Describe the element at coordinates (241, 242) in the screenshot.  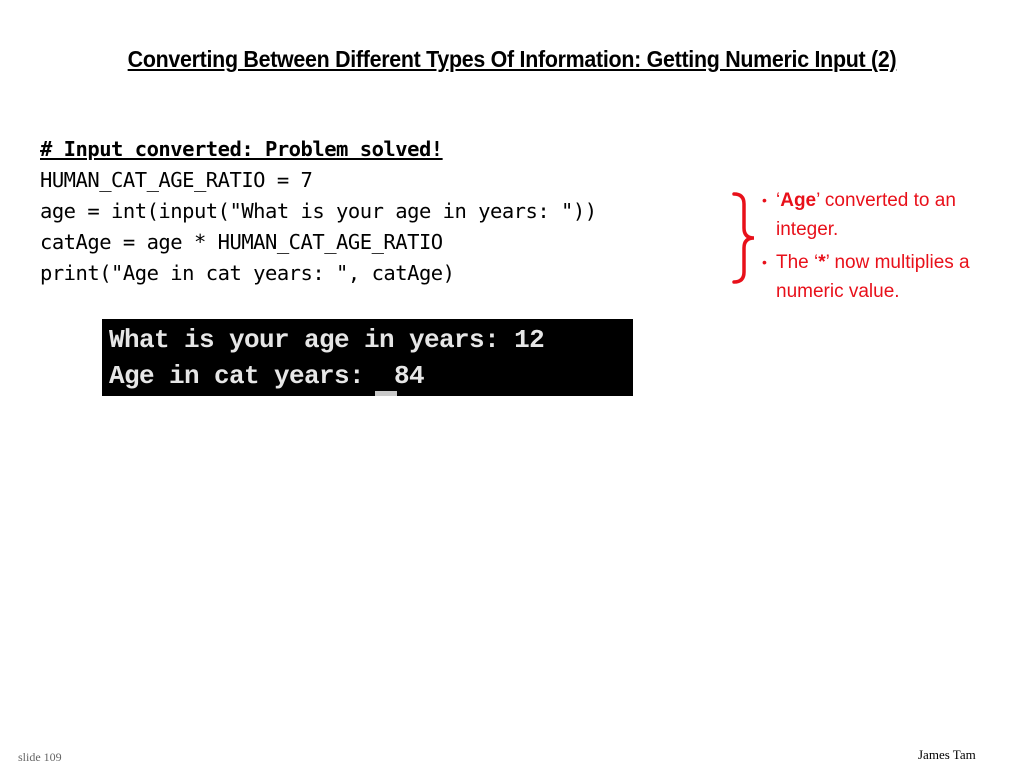
I see `code-line: catAge = age * HUMAN_CAT_AGE_RATIO` at that location.